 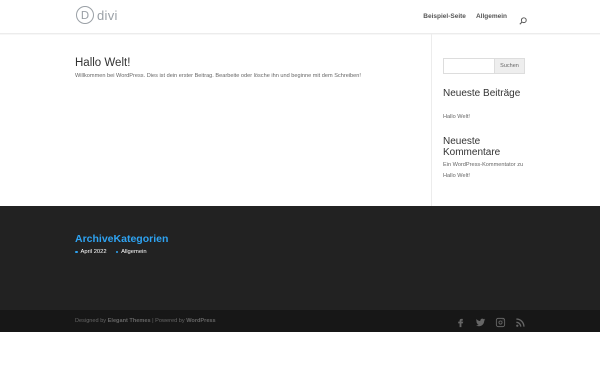 I want to click on site-logo: D divi, so click(x=97, y=15).